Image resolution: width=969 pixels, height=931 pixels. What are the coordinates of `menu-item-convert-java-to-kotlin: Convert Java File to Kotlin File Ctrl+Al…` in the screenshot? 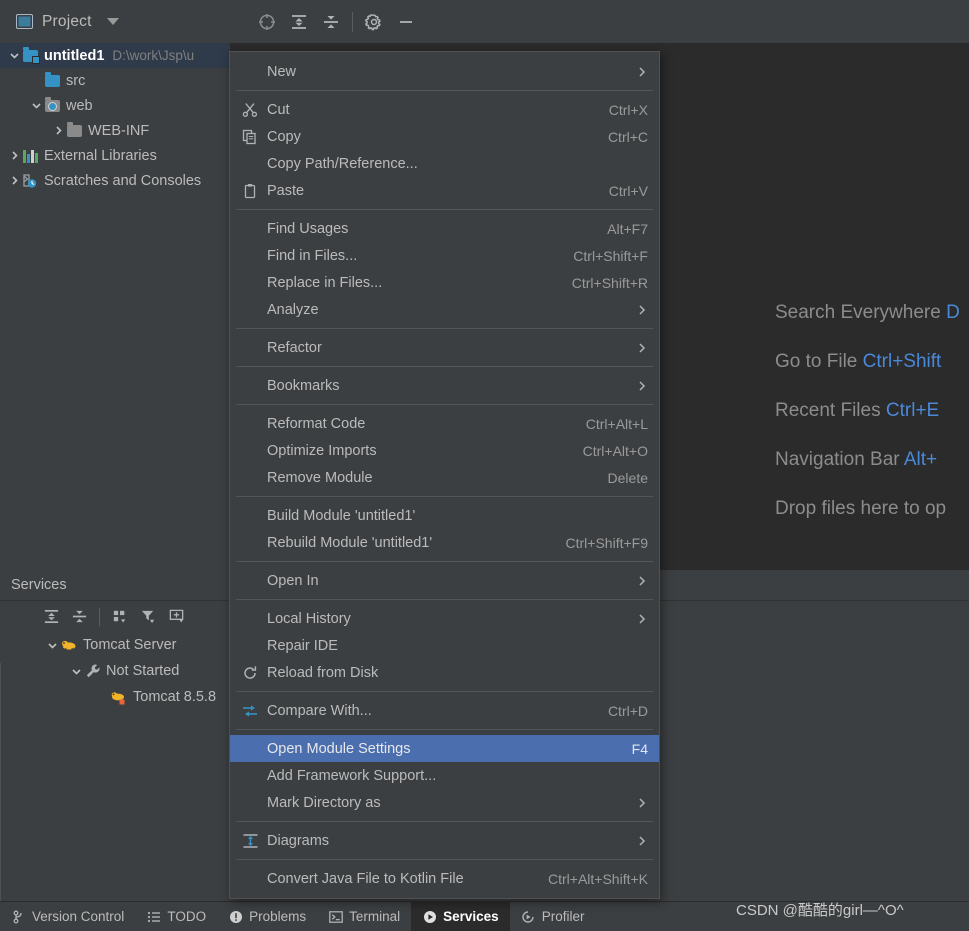 It's located at (444, 878).